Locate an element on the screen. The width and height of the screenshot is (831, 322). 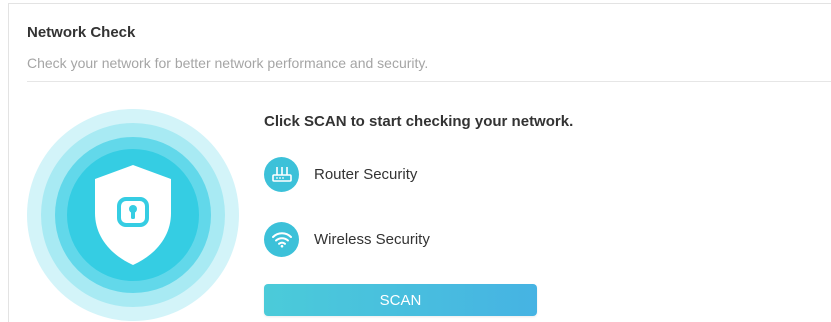
check-item-router-security: Router Security is located at coordinates (340, 174).